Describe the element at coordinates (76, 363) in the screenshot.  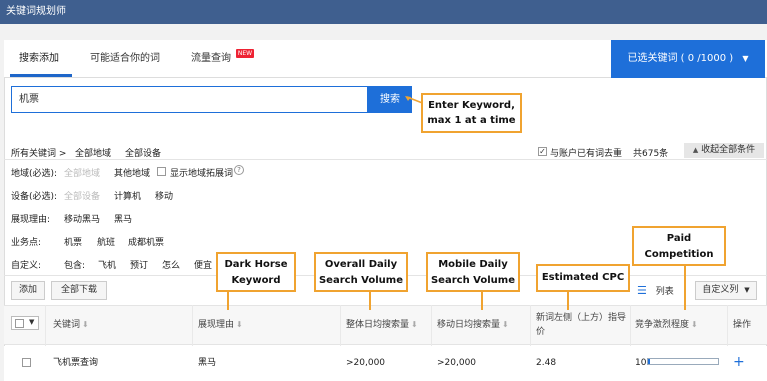
I see `cell-keyword: 飞机票查询` at that location.